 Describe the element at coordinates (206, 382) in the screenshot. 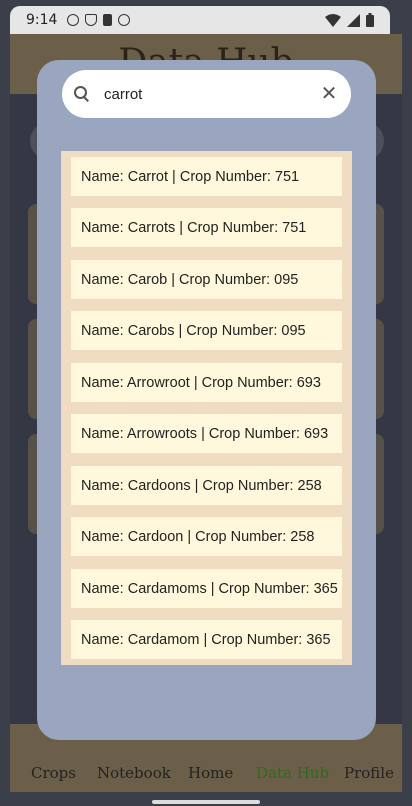

I see `list-item: Name: Arrowroot | Crop Number: 693` at that location.